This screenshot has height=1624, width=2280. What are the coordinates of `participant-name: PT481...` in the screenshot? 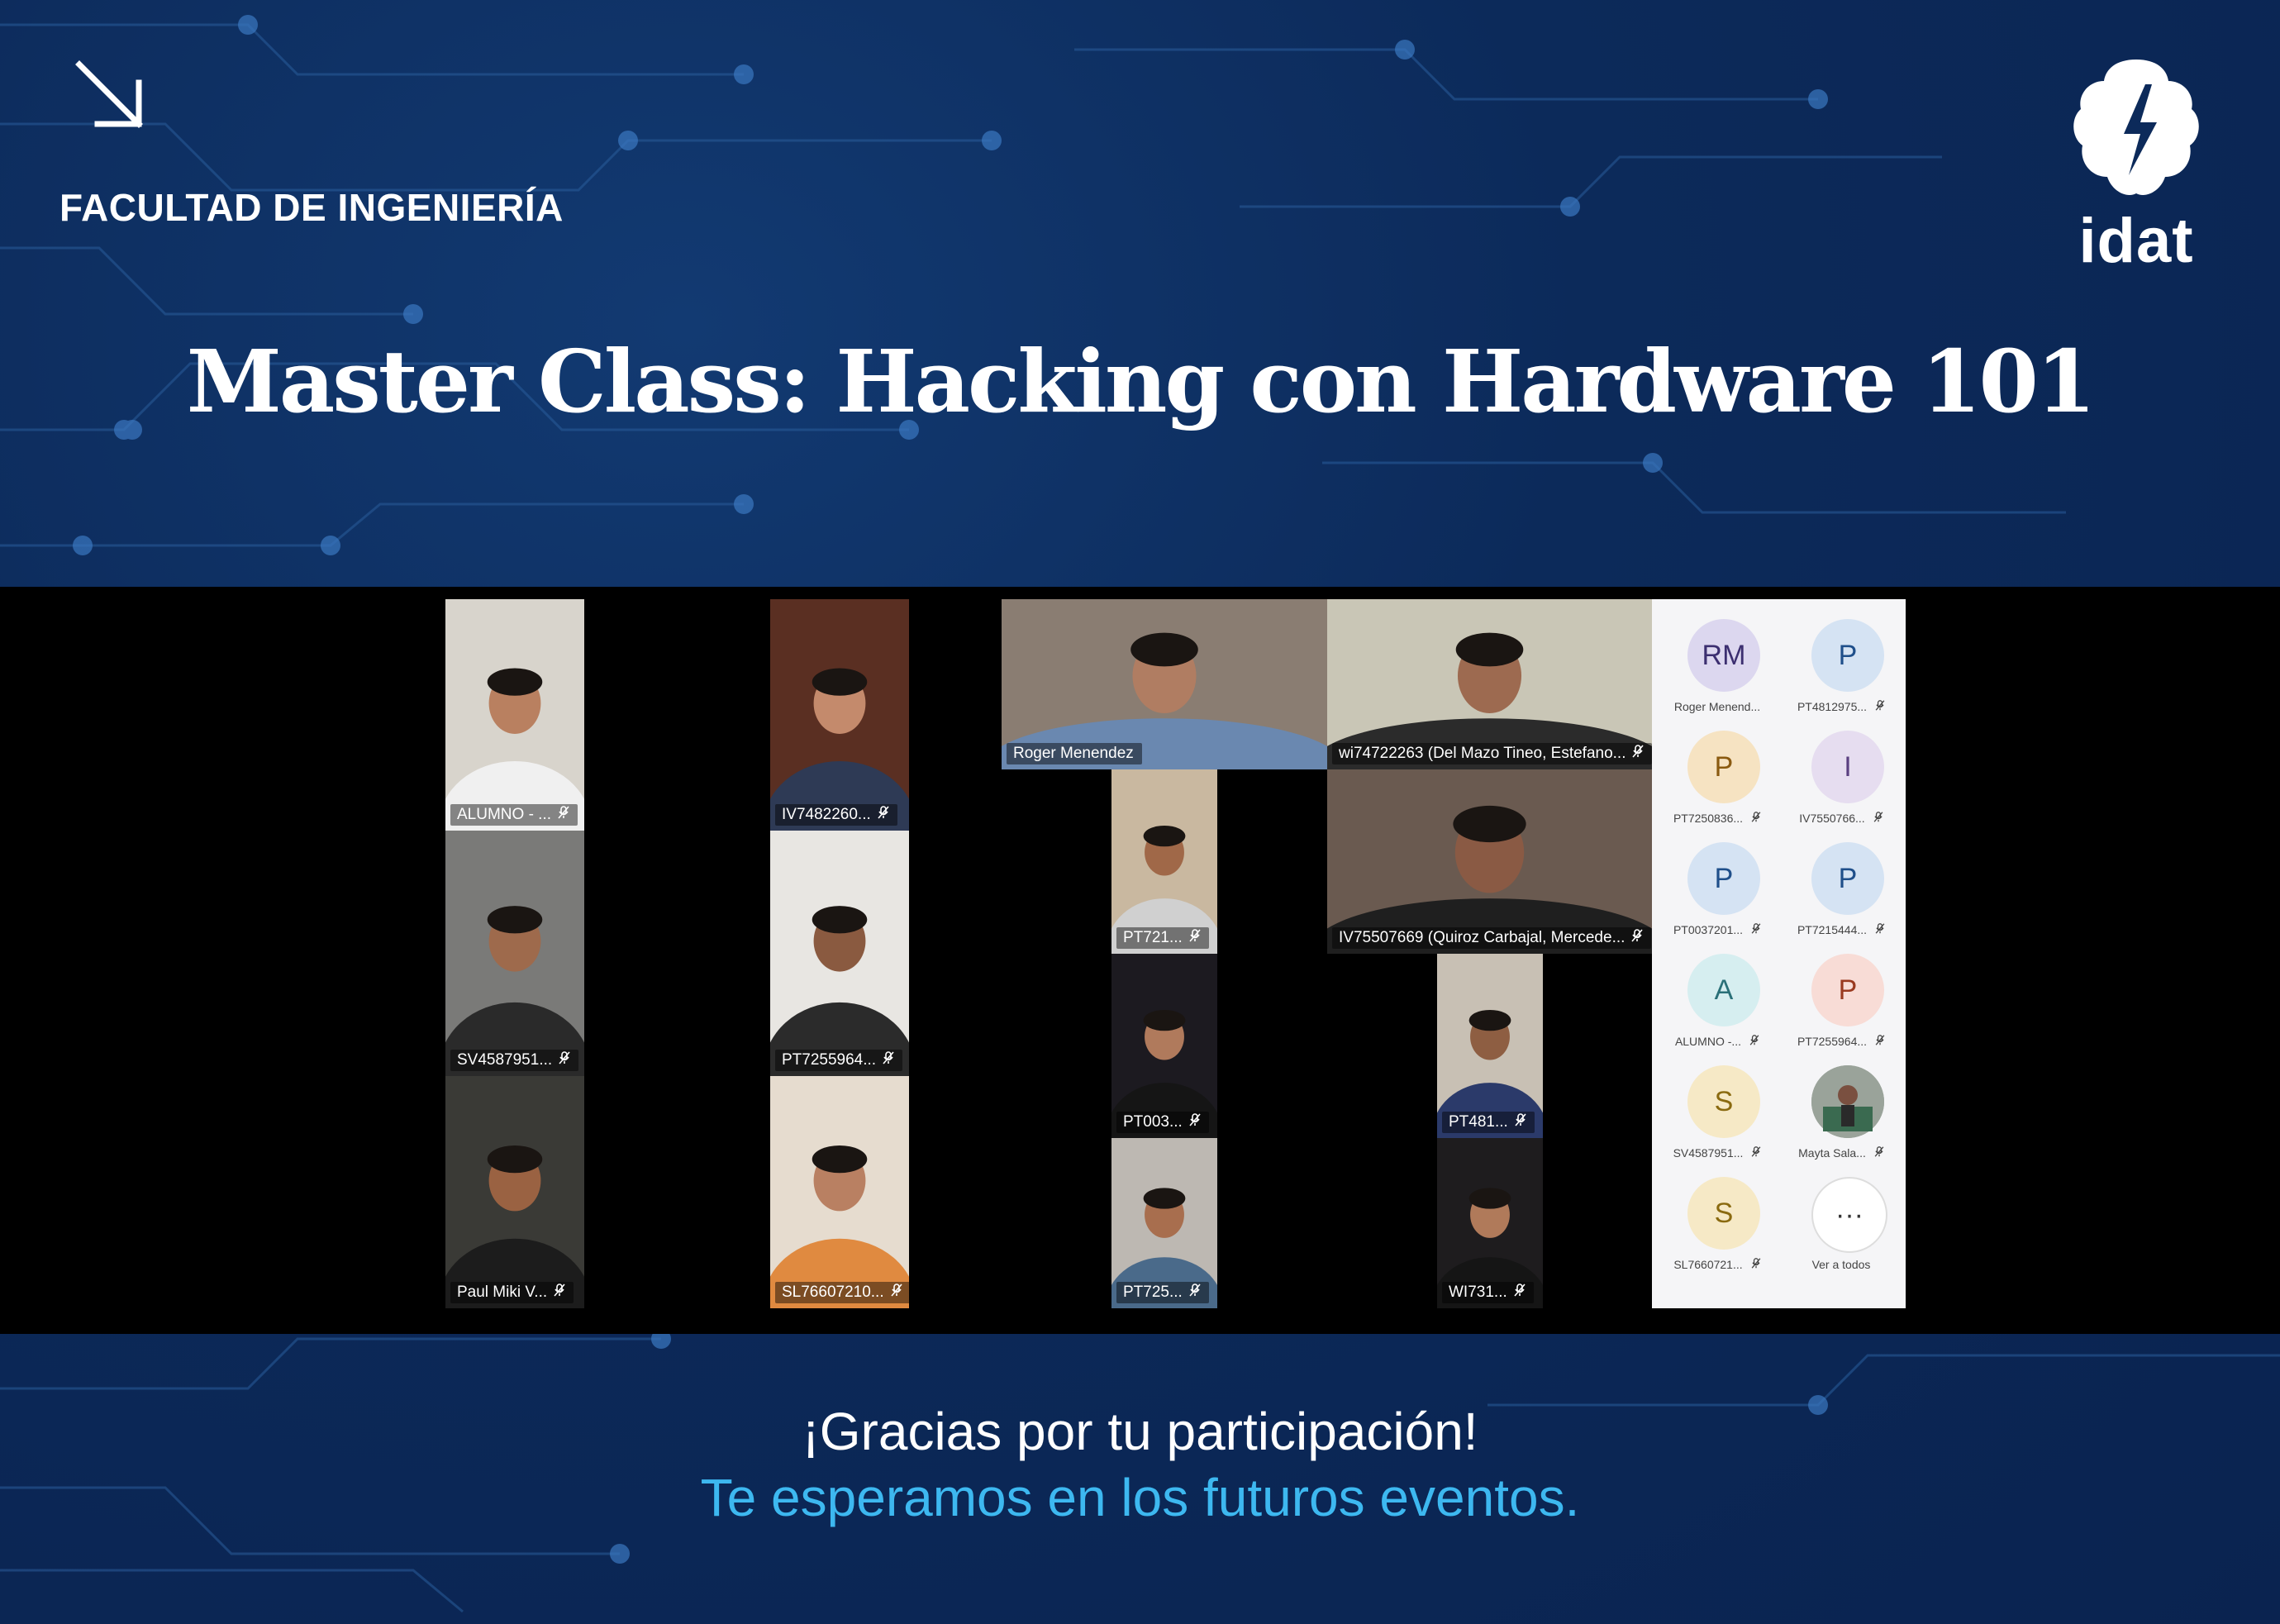 It's located at (1478, 1122).